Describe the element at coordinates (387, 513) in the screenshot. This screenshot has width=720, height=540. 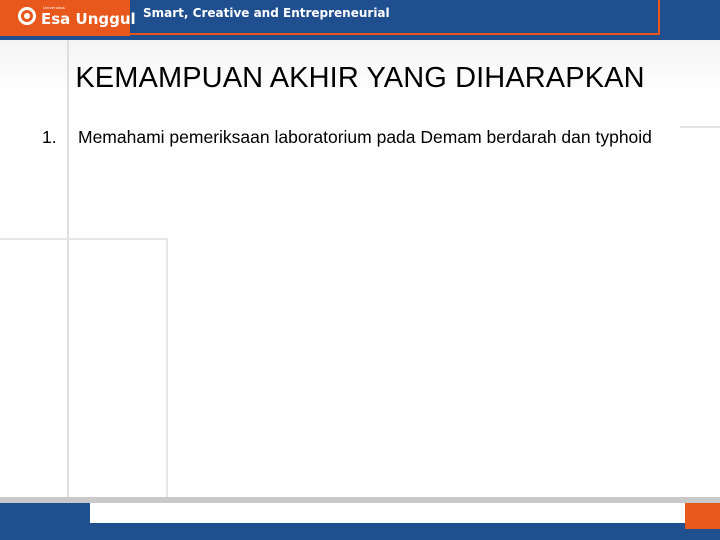
I see `footer-panel` at that location.